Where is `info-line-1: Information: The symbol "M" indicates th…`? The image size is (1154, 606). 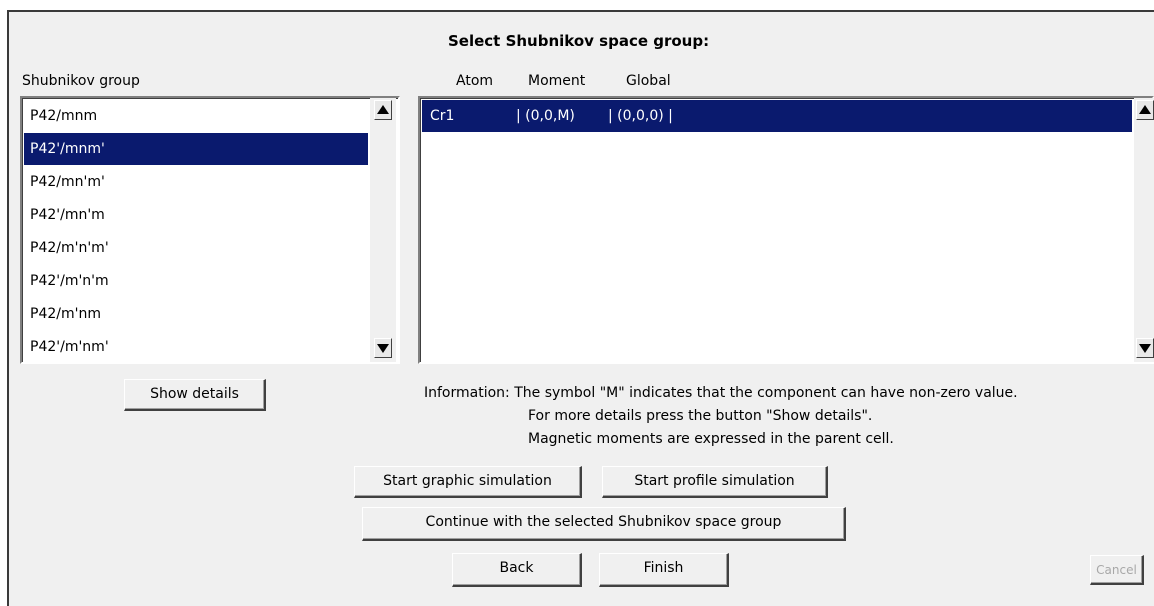
info-line-1: Information: The symbol "M" indicates th… is located at coordinates (721, 393).